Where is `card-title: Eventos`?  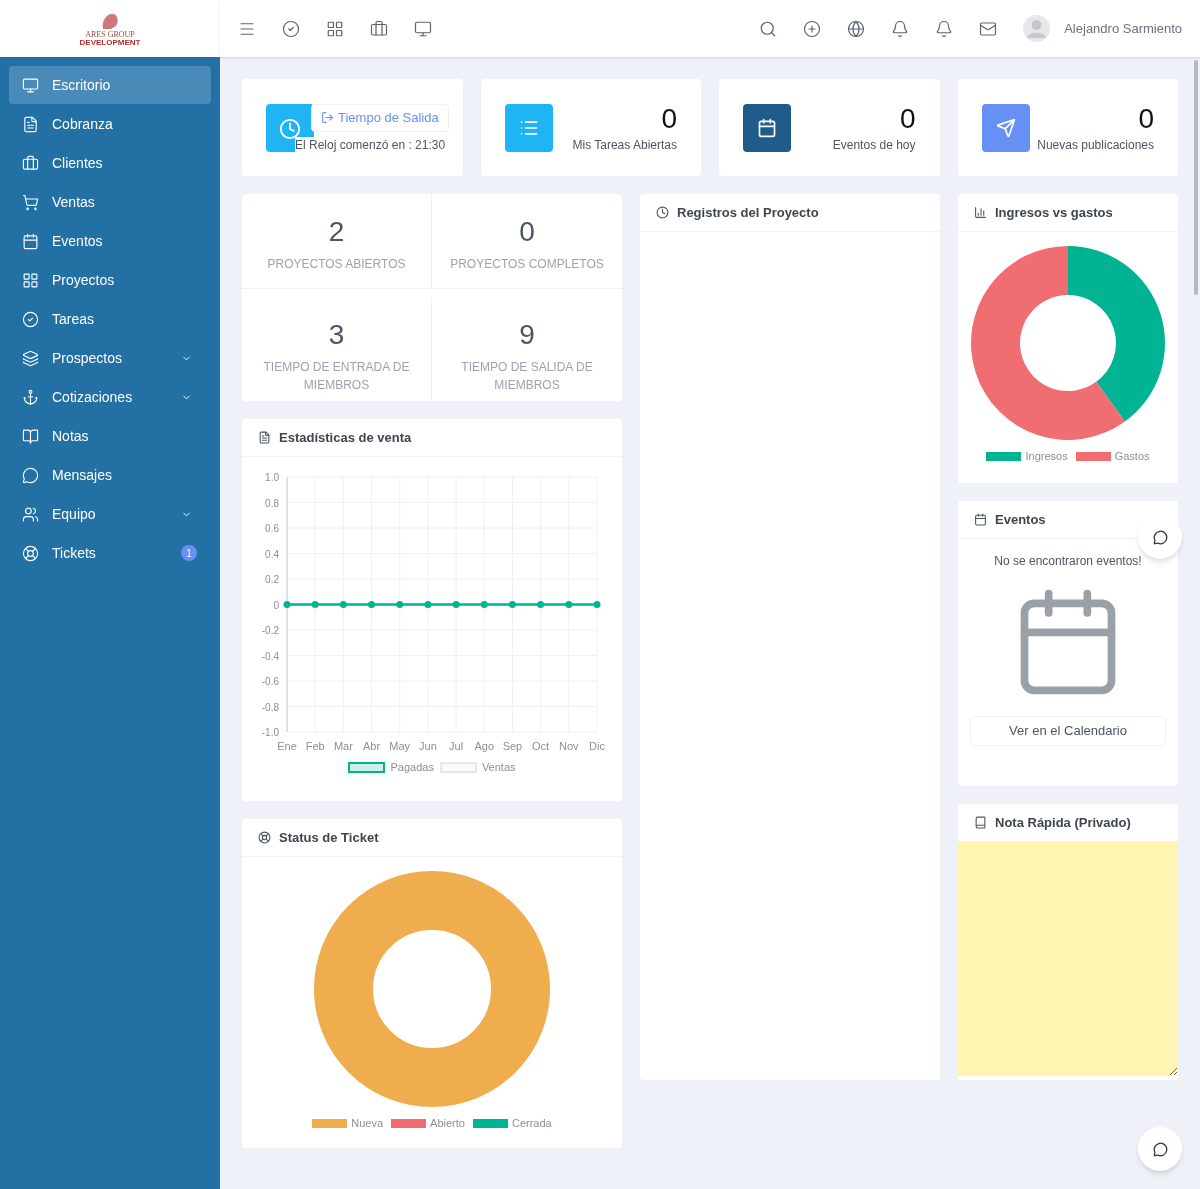 card-title: Eventos is located at coordinates (1020, 519).